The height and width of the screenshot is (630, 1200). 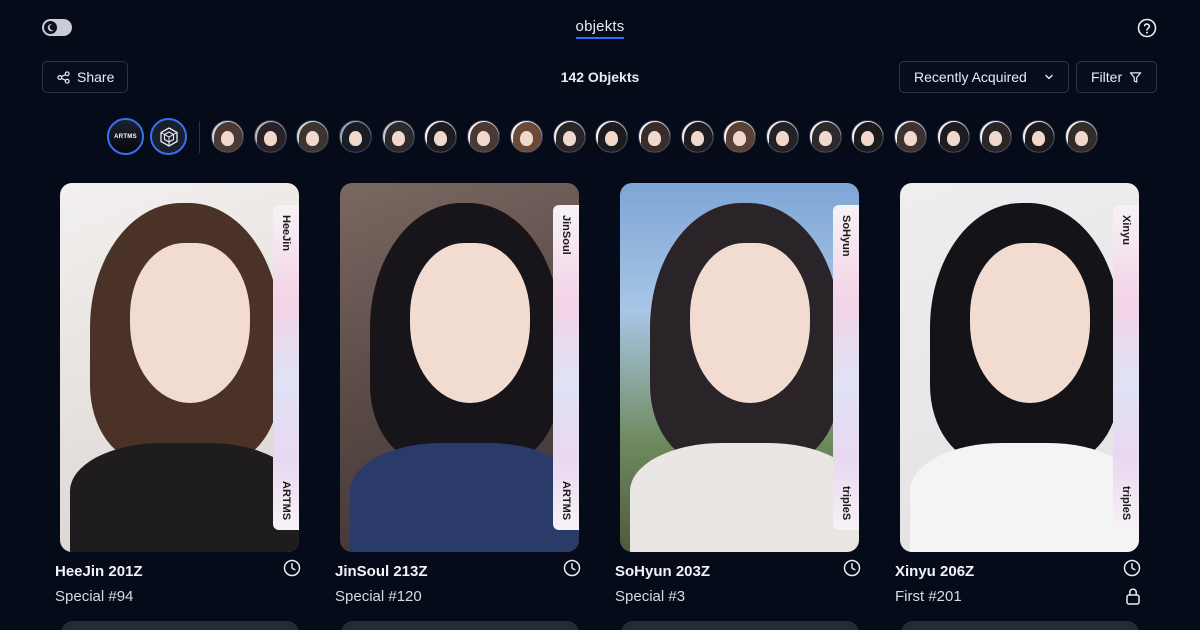 I want to click on card-side-strip: Xinyu tripleS, so click(x=1126, y=367).